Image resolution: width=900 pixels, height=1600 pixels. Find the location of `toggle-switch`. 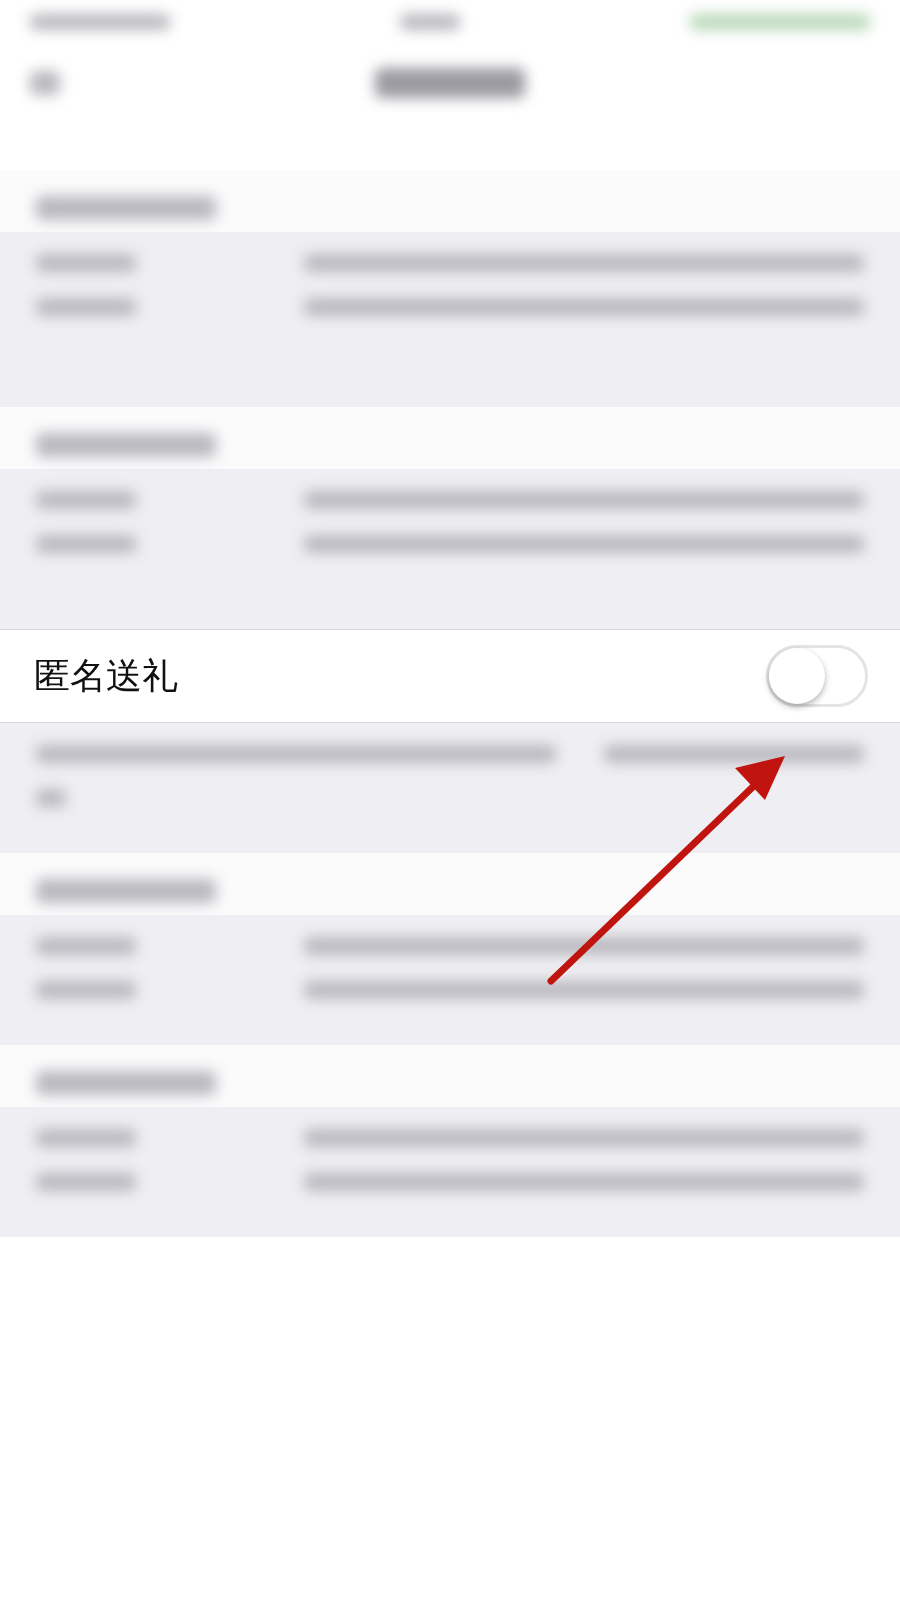

toggle-switch is located at coordinates (817, 676).